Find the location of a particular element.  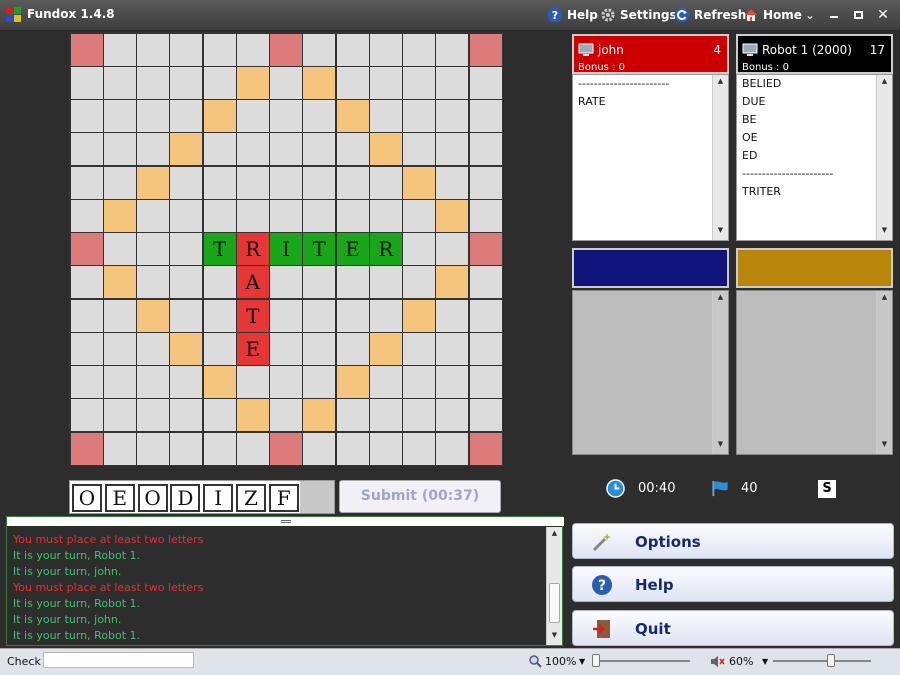

zoom-slider is located at coordinates (641, 661).